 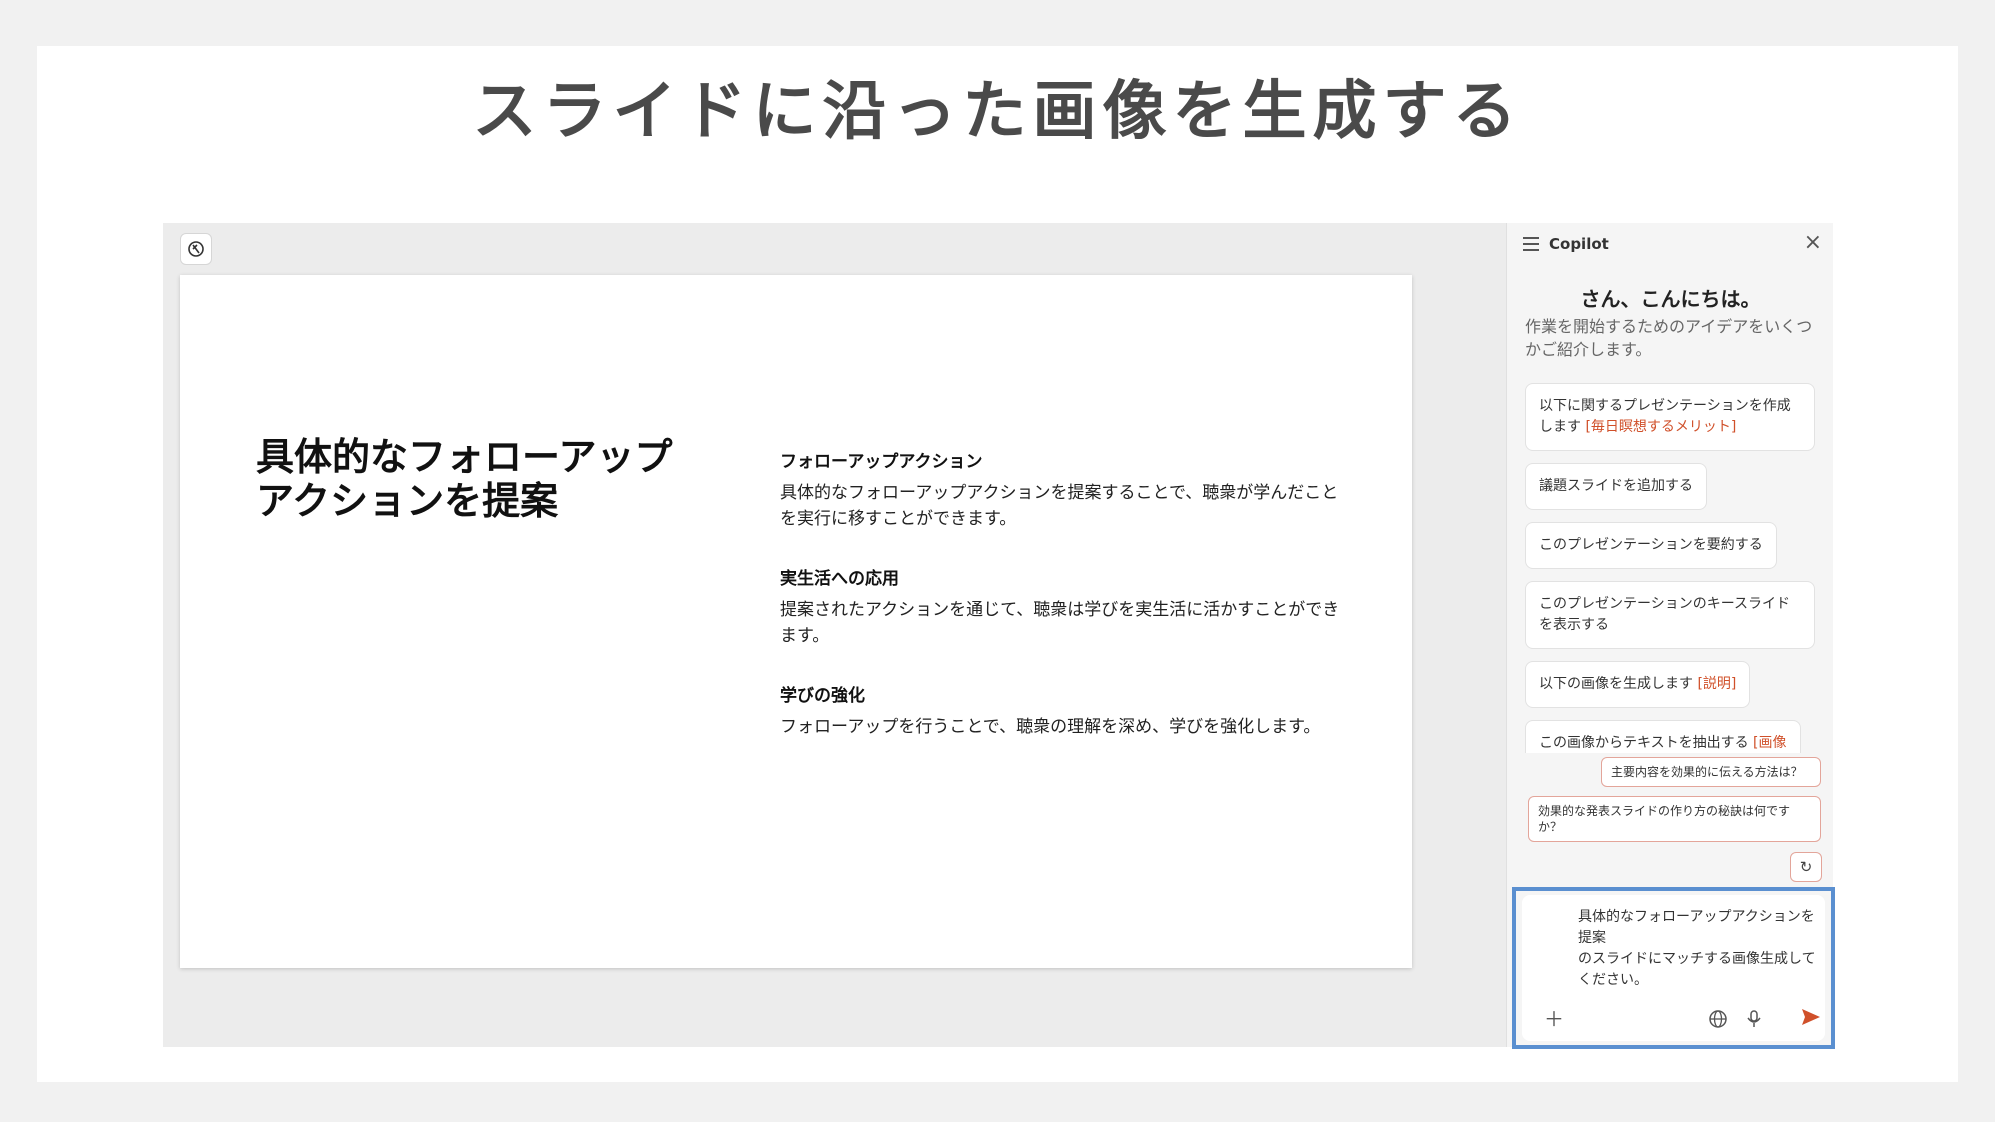 What do you see at coordinates (1060, 623) in the screenshot?
I see `section-text: 提案されたアクションを通じて、聴衆は学びを実生活に活かすことができます。` at bounding box center [1060, 623].